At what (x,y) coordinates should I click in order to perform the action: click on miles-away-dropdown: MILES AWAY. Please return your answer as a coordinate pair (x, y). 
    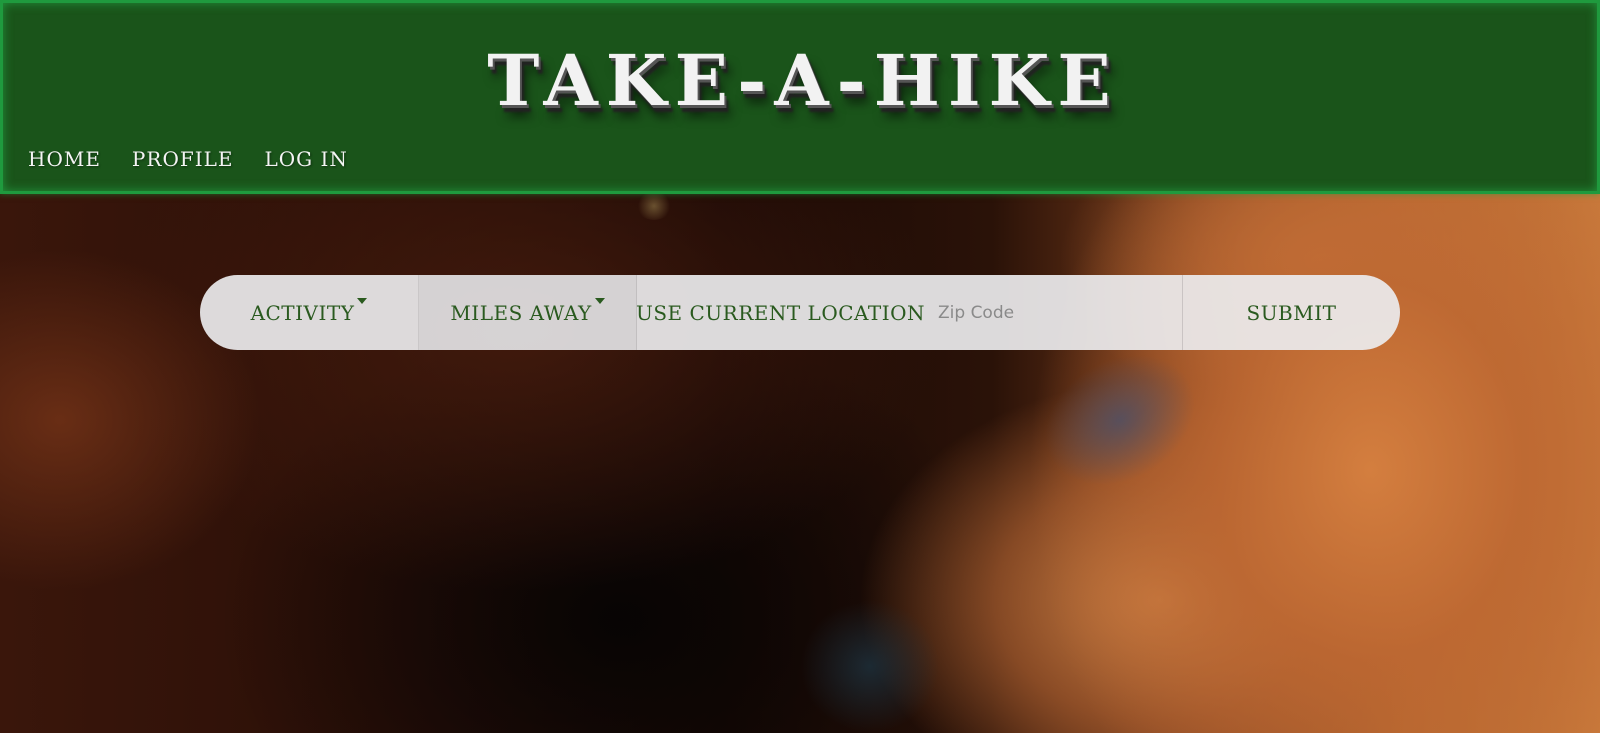
    Looking at the image, I should click on (527, 312).